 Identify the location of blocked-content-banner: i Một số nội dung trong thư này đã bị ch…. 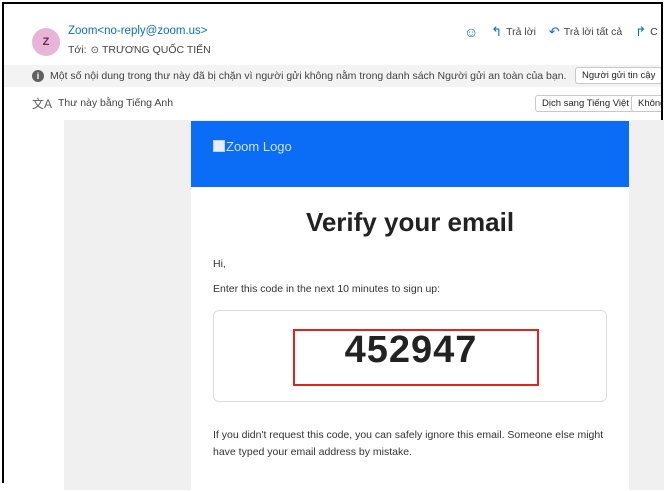
(332, 76).